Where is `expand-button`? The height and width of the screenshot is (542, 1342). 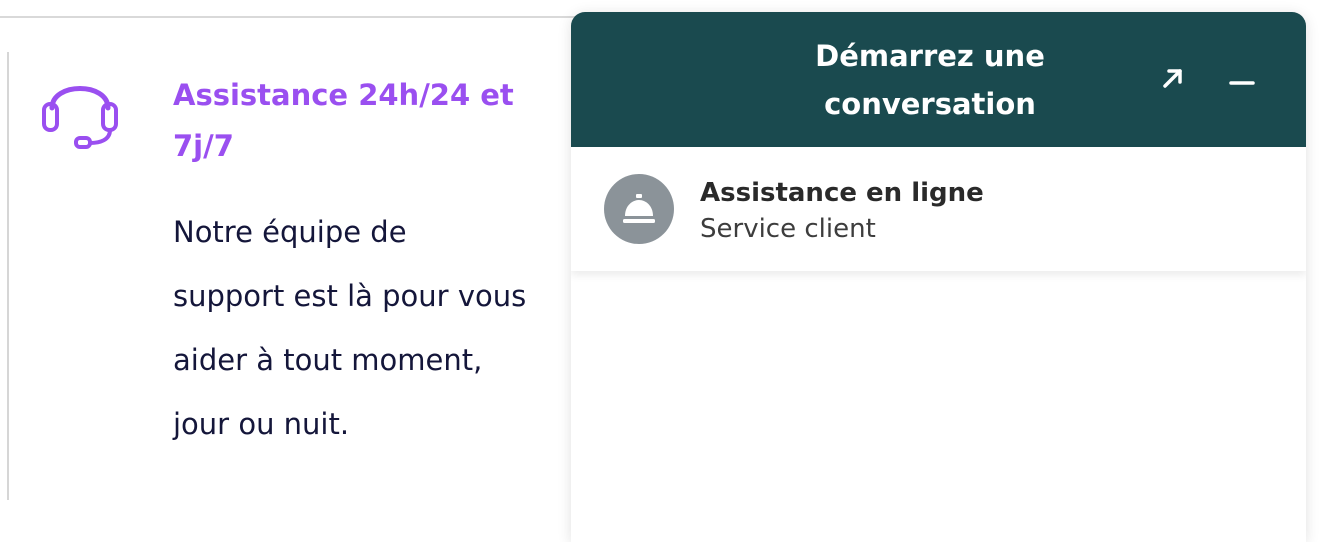 expand-button is located at coordinates (1173, 78).